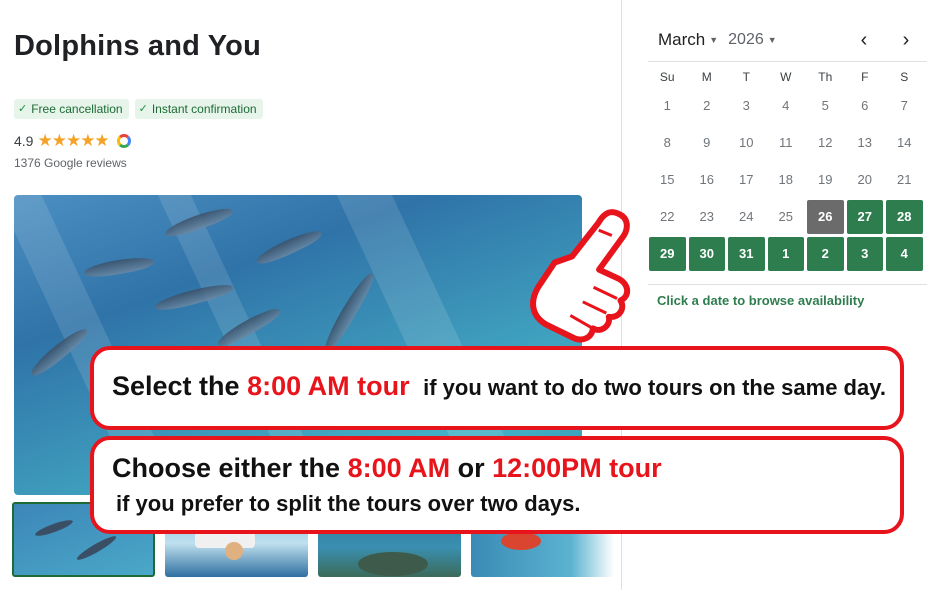 This screenshot has height=590, width=940. What do you see at coordinates (904, 77) in the screenshot?
I see `weekday-header: S` at bounding box center [904, 77].